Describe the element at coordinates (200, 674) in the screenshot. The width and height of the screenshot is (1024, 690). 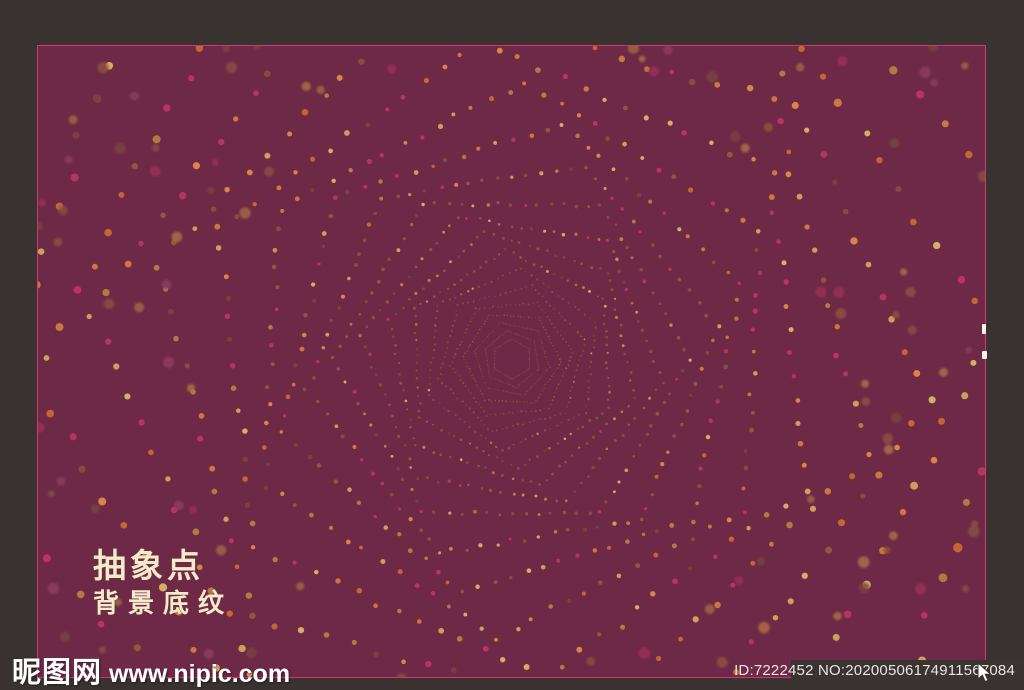
I see `nipic-site-url: www.nipic.com` at that location.